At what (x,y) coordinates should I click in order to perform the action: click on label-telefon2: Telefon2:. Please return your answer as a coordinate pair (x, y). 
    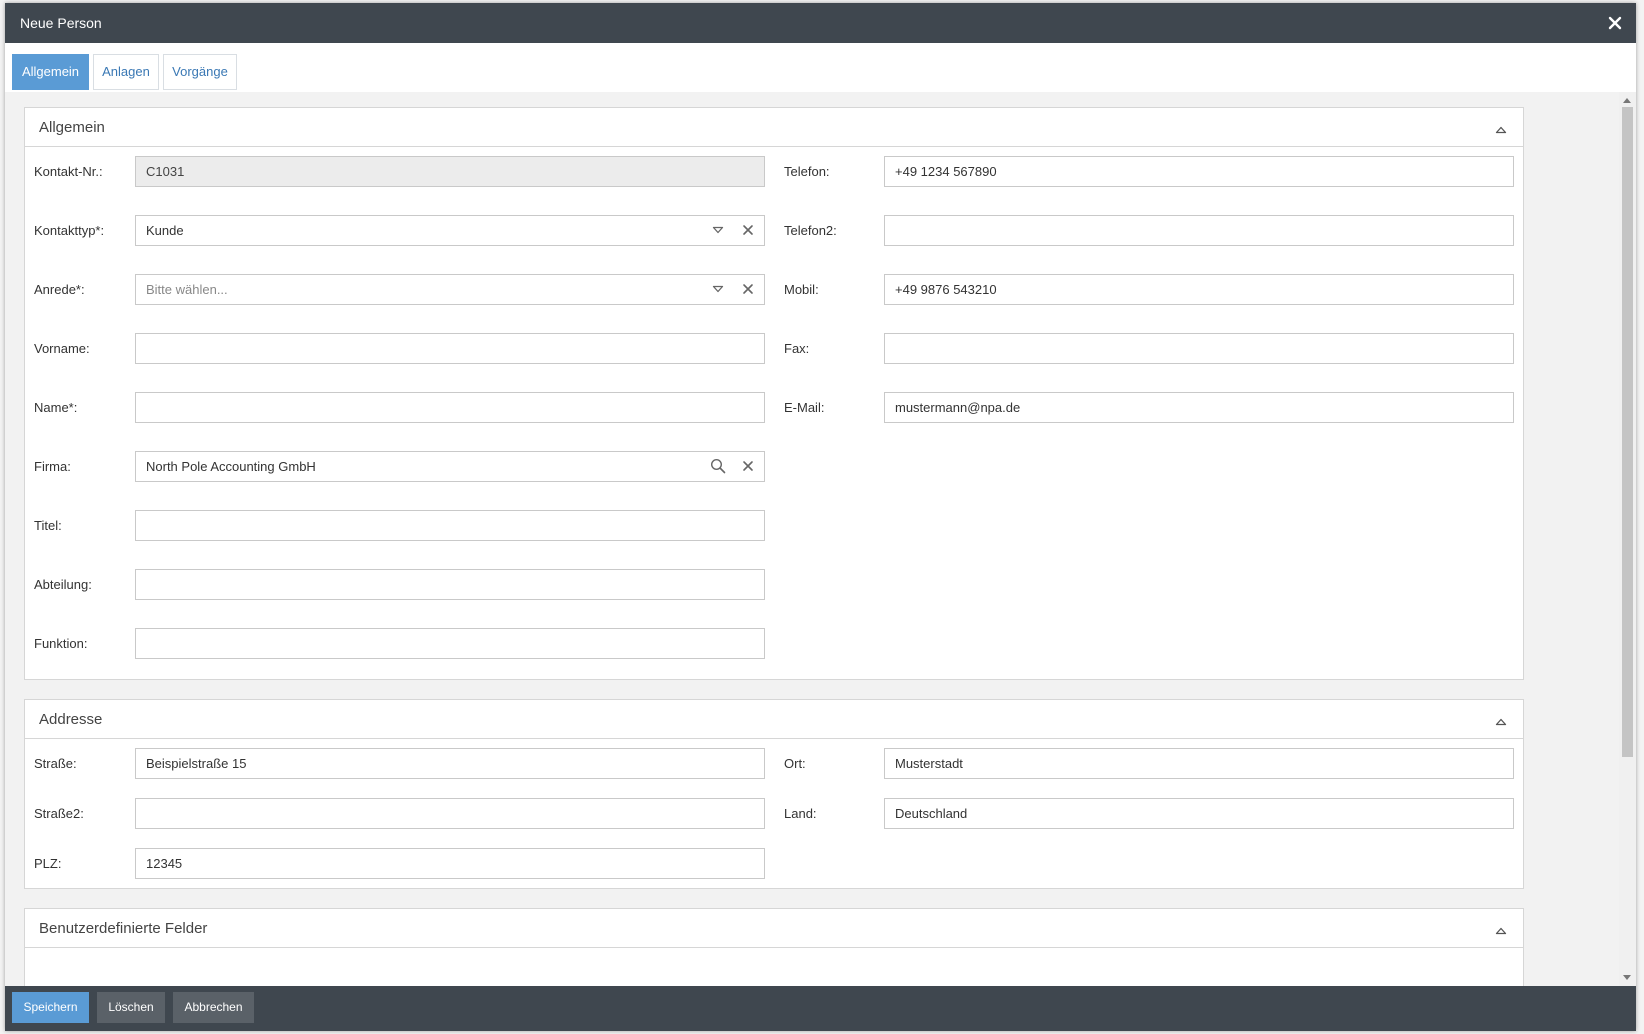
    Looking at the image, I should click on (810, 230).